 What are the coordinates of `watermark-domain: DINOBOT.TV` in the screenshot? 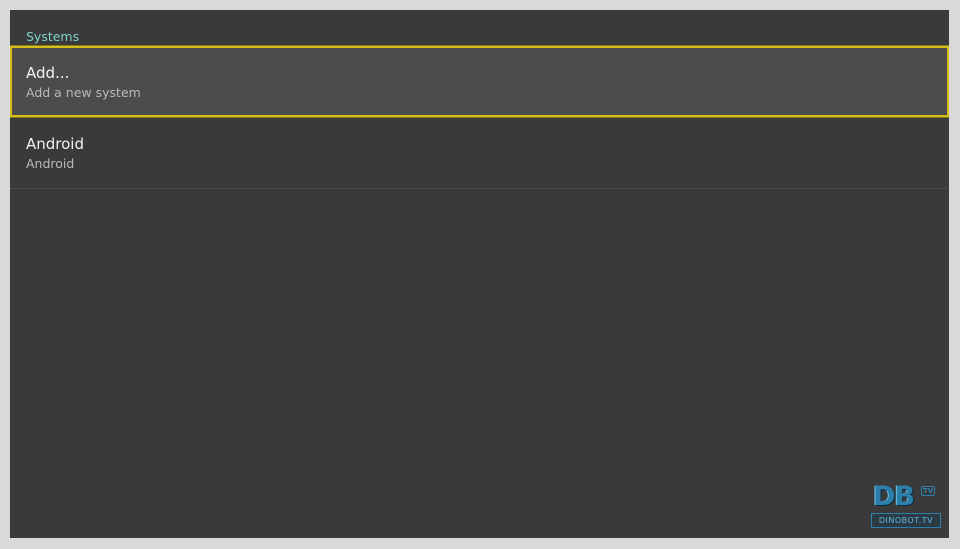 It's located at (906, 520).